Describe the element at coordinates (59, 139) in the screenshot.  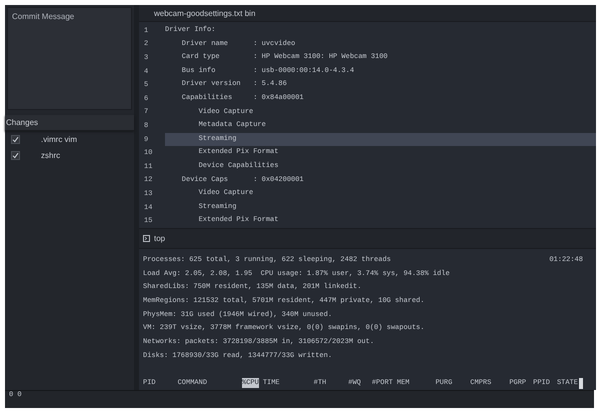
I see `changed-file: .vimrc vim` at that location.